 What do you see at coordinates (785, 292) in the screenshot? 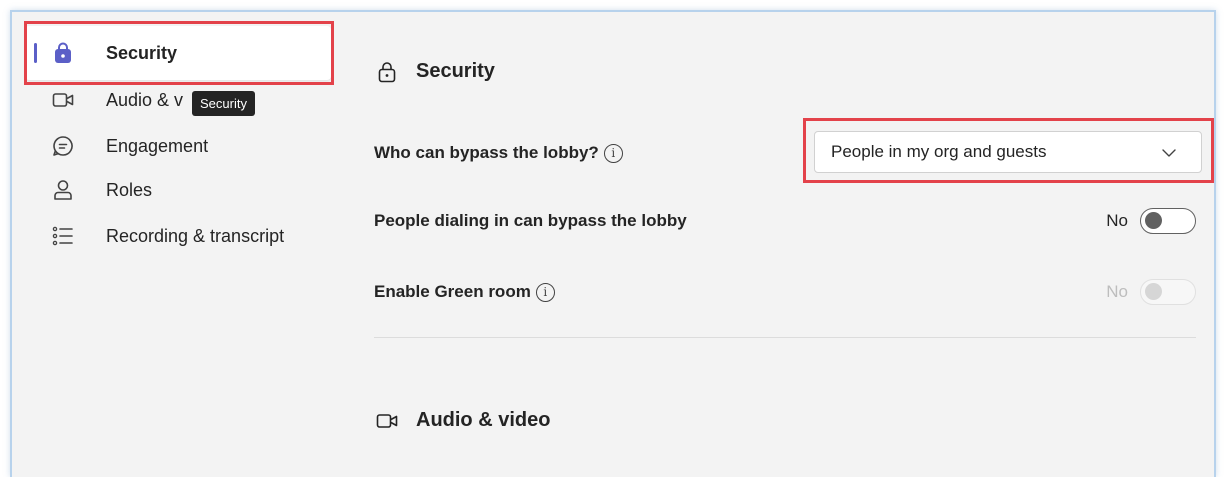
I see `setting-row-greenroom: Enable Green room i No` at bounding box center [785, 292].